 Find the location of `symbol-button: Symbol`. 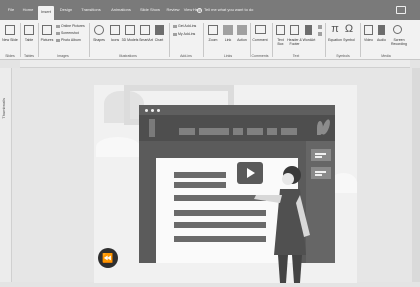

symbol-button: Symbol is located at coordinates (349, 40).